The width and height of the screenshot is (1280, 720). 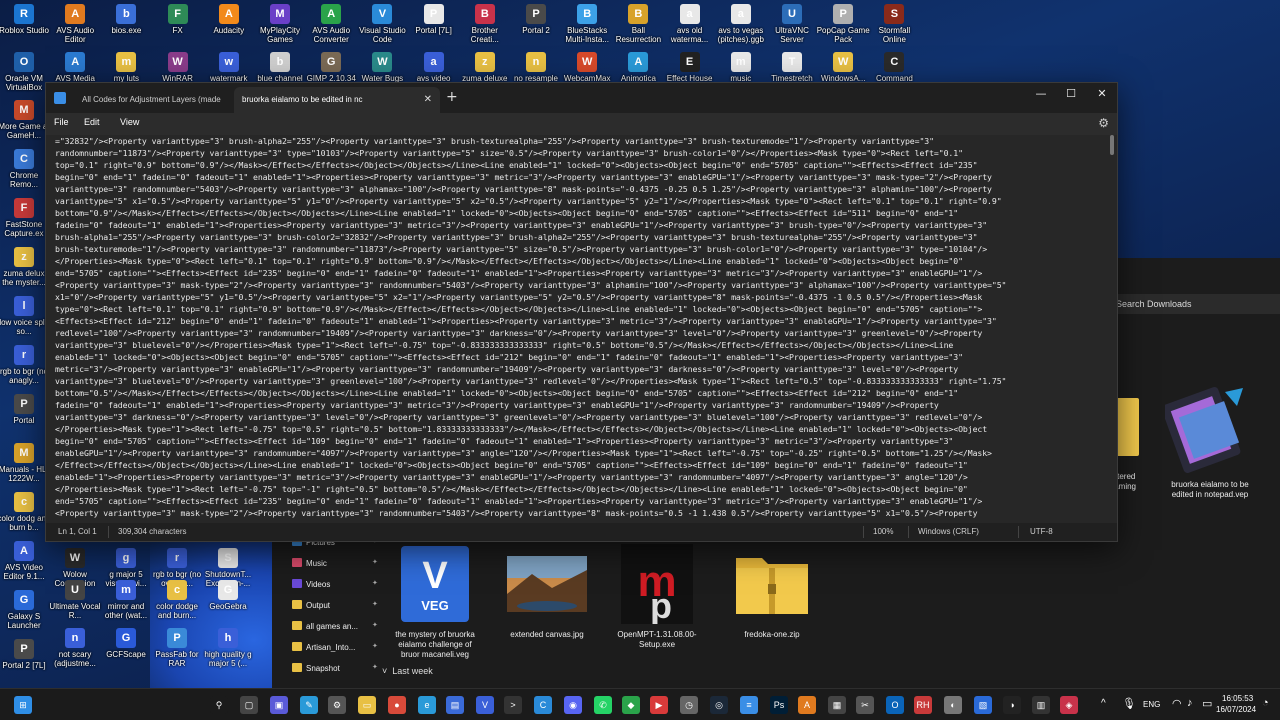 I want to click on photos-icon: ▧, so click(x=983, y=705).